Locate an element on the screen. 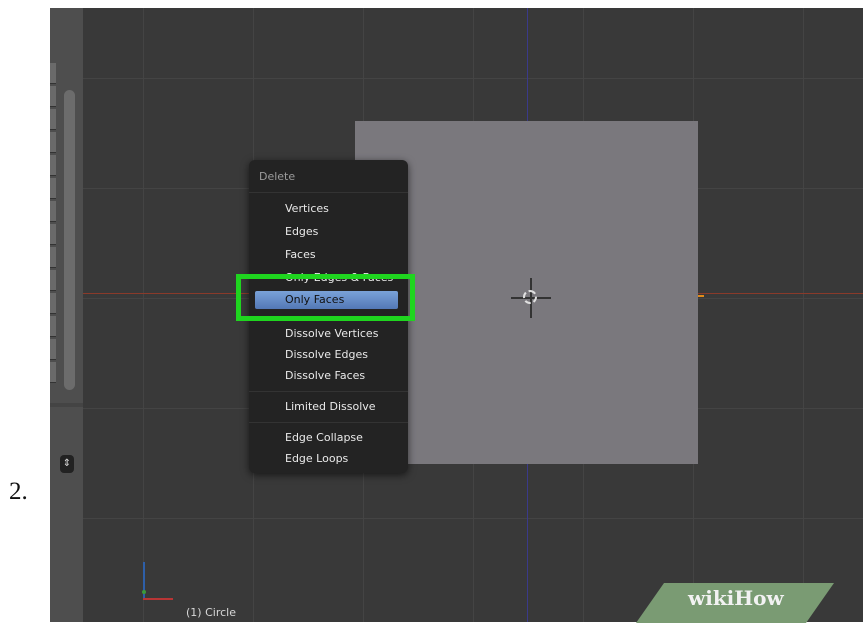  menu-item-limited-dissolve: Limited Dissolve is located at coordinates (330, 406).